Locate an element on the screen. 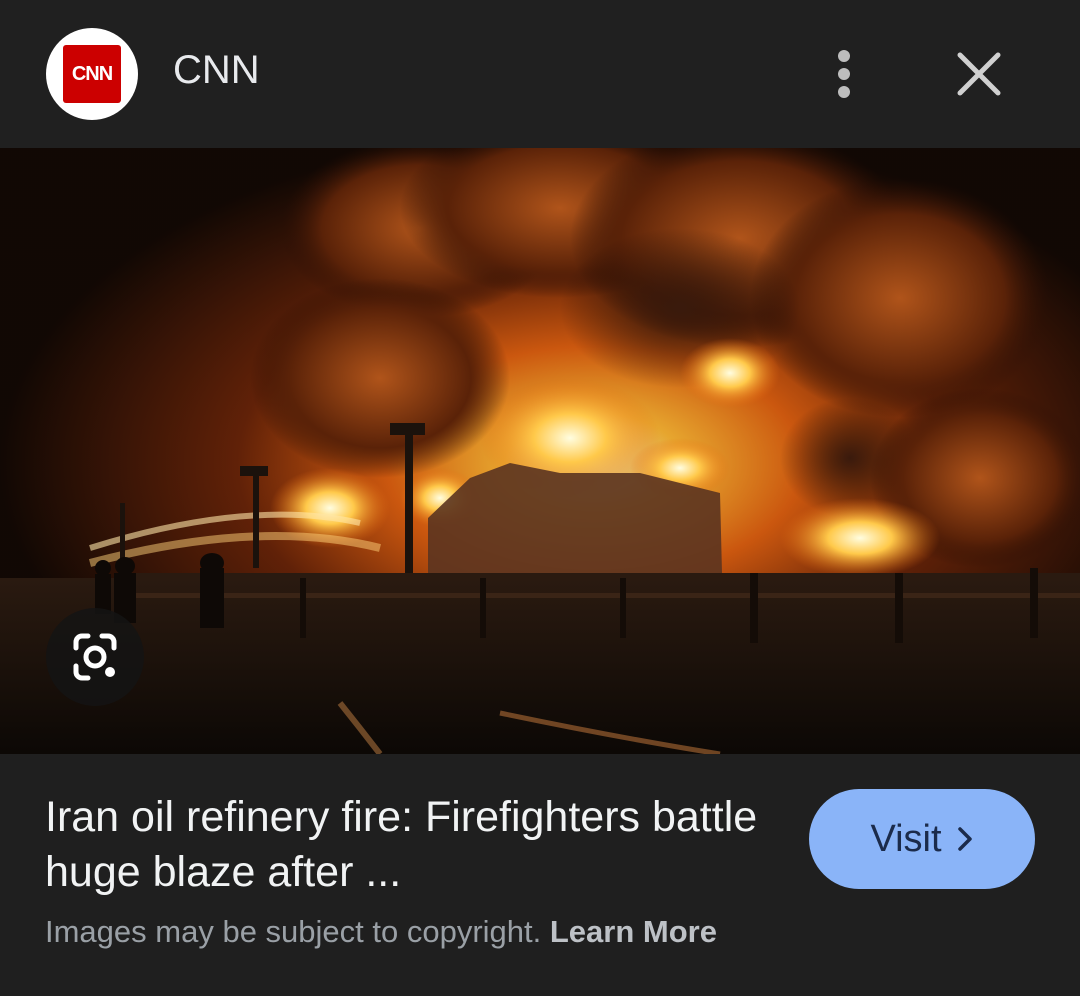  cnn-logo-icon: CNN is located at coordinates (92, 74).